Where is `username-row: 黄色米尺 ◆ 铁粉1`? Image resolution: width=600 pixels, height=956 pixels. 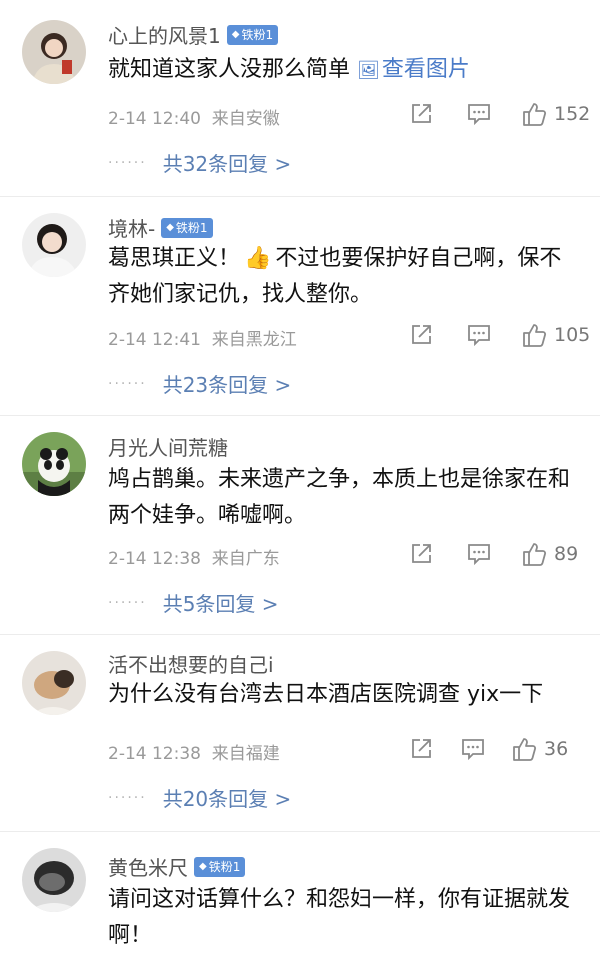 username-row: 黄色米尺 ◆ 铁粉1 is located at coordinates (177, 866).